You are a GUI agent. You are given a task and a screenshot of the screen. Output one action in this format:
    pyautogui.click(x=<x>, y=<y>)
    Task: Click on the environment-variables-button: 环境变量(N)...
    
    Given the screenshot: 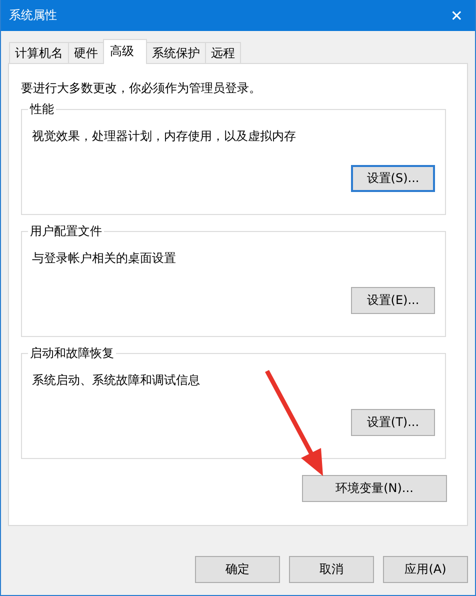 What is the action you would take?
    pyautogui.click(x=374, y=488)
    